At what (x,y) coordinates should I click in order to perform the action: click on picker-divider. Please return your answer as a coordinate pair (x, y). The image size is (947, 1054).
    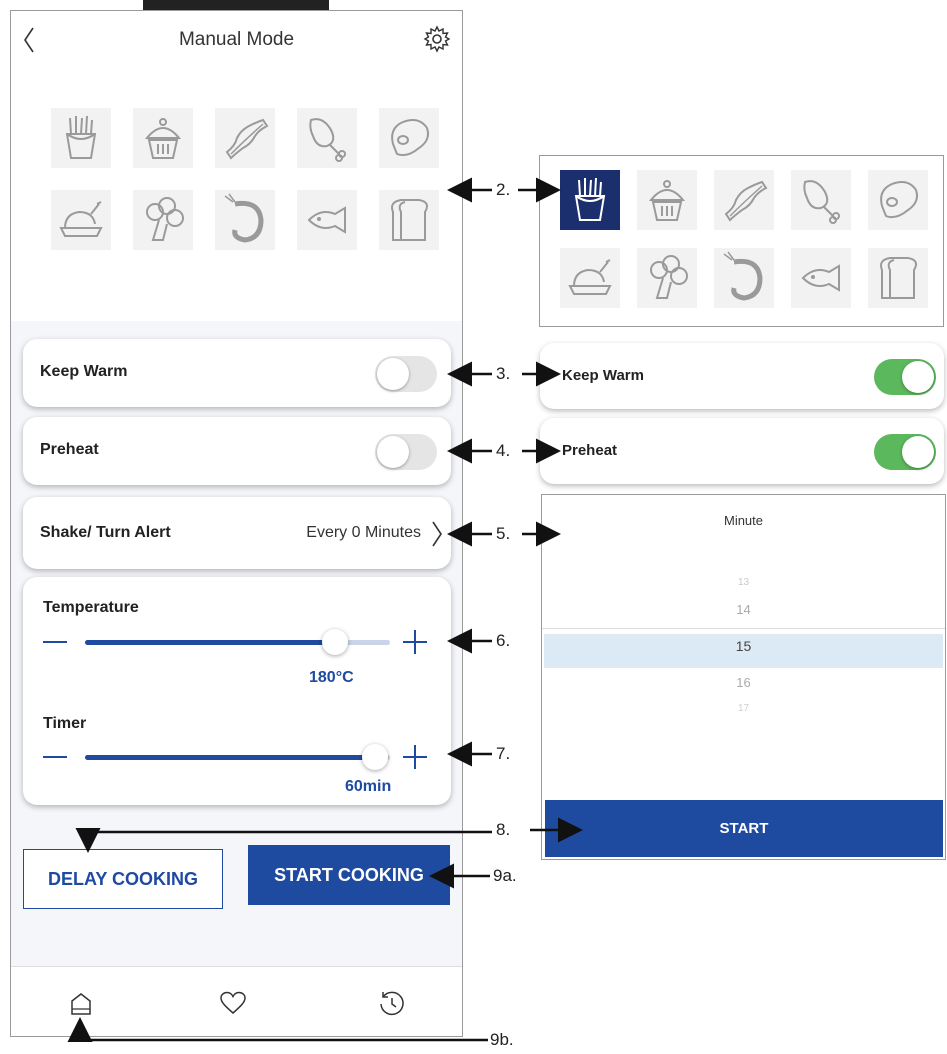
    Looking at the image, I should click on (743, 628).